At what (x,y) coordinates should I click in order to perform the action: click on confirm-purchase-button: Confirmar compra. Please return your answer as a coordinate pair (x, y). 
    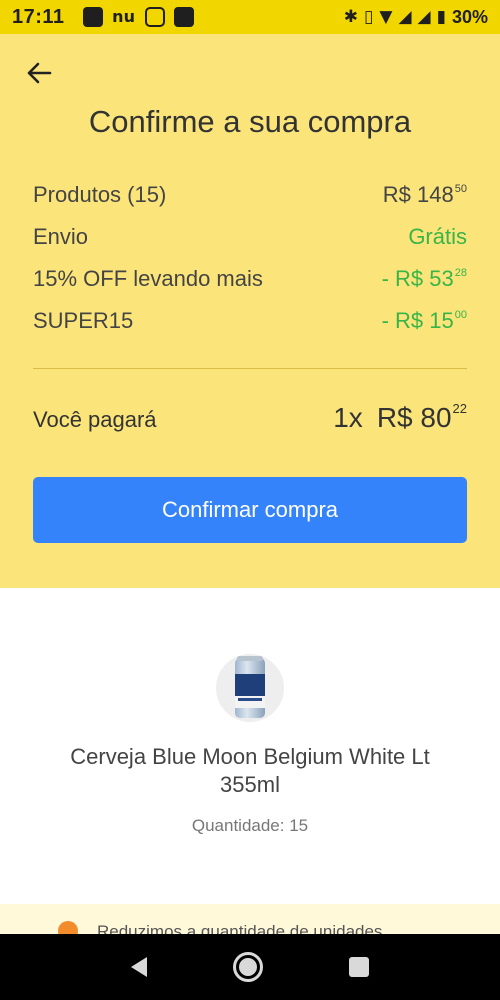
    Looking at the image, I should click on (250, 510).